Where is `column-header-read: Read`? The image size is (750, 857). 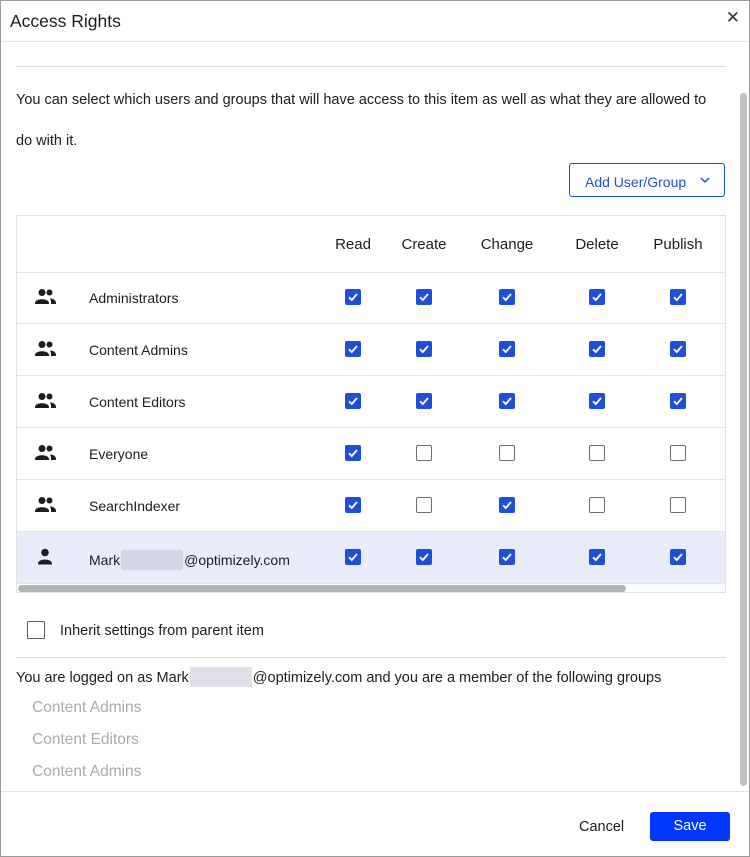
column-header-read: Read is located at coordinates (353, 244).